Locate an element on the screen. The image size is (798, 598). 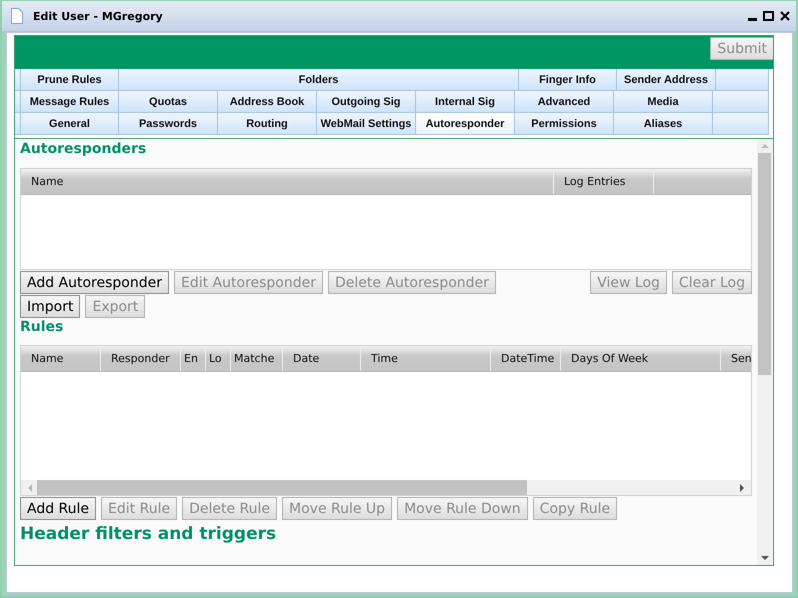
maximize-icon is located at coordinates (768, 16).